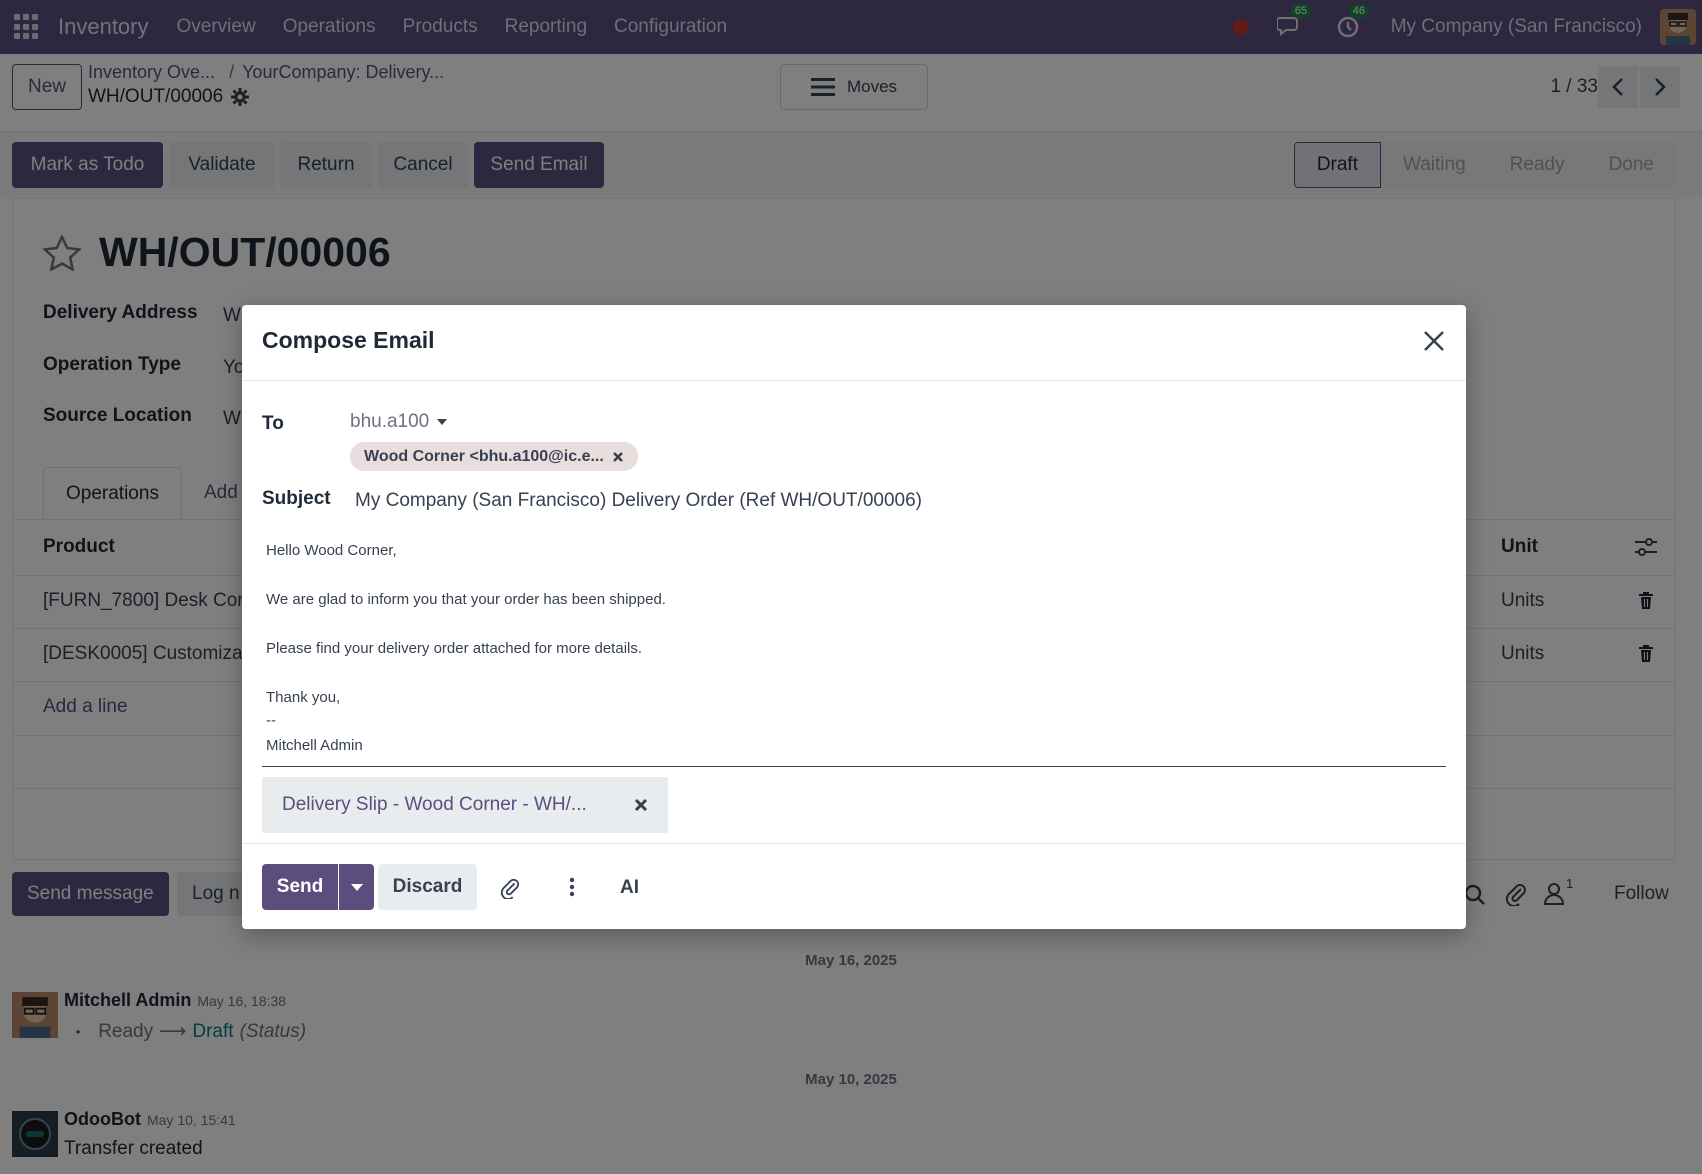 The image size is (1702, 1174). I want to click on subject-label: Subject, so click(296, 498).